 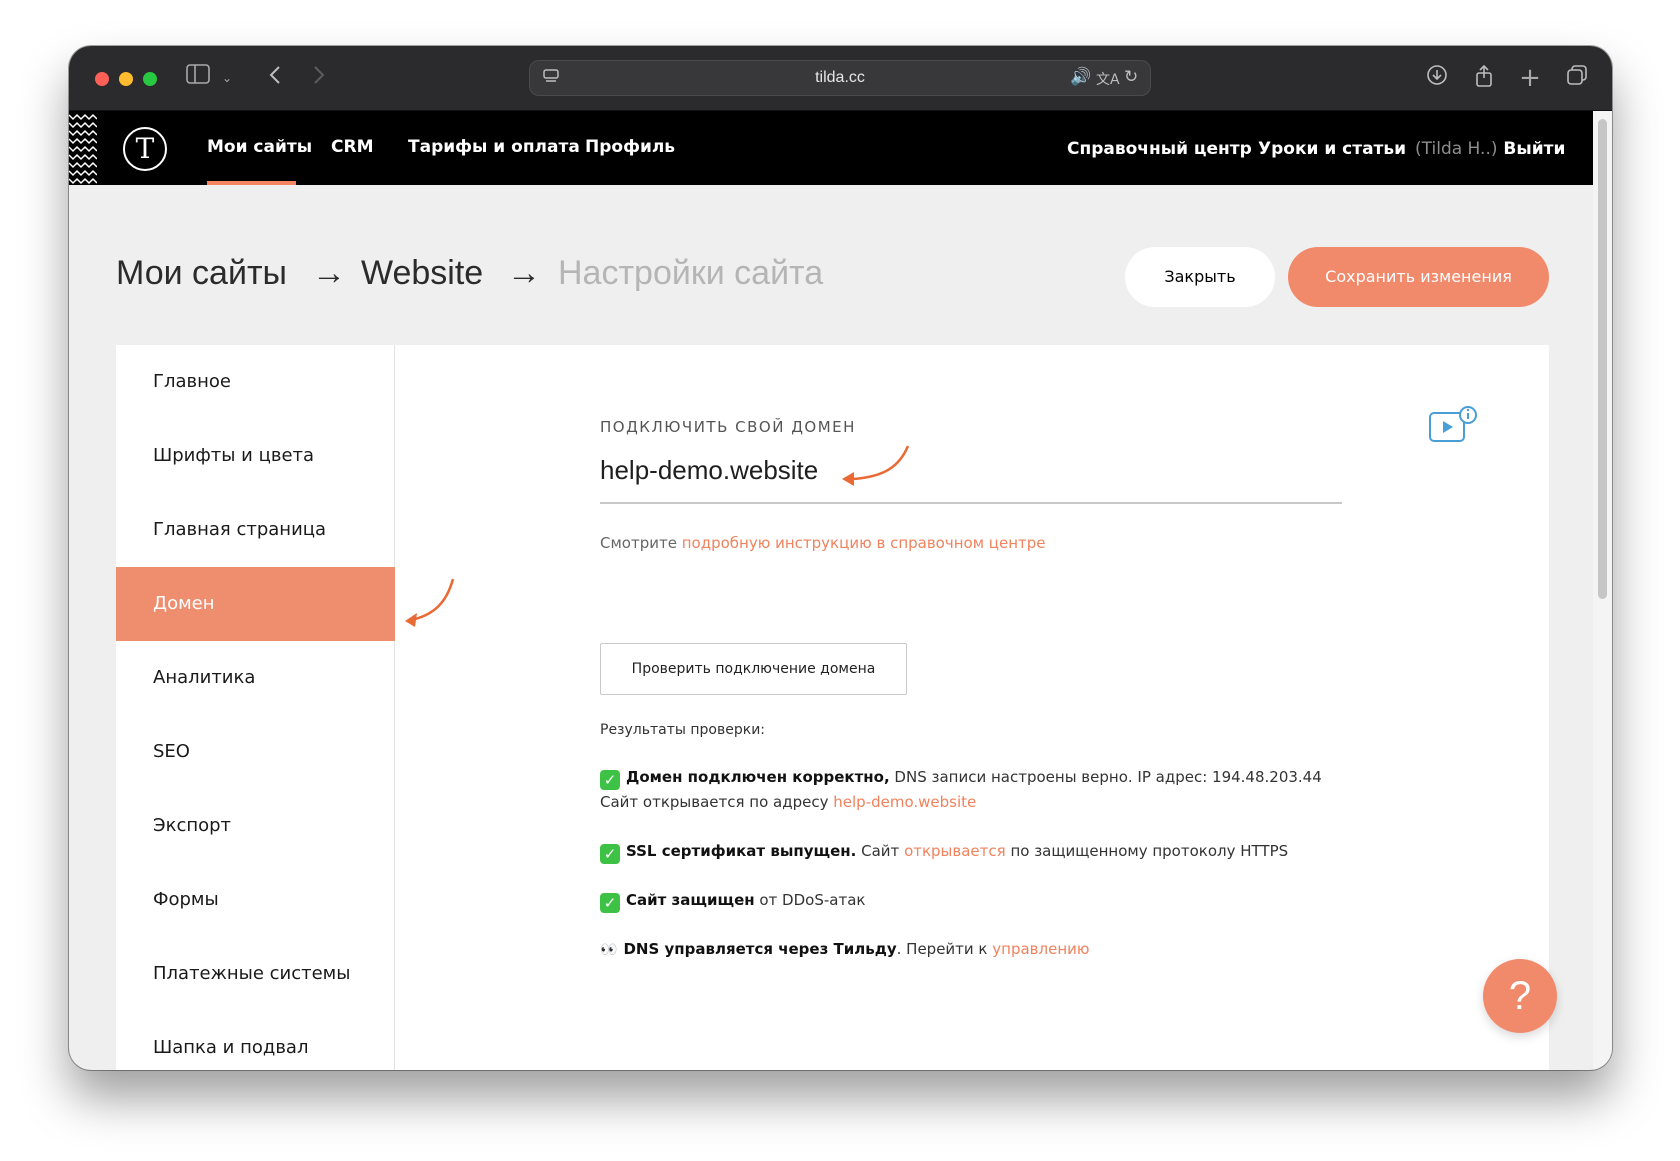 I want to click on dns-management-link: управлению, so click(x=1040, y=949).